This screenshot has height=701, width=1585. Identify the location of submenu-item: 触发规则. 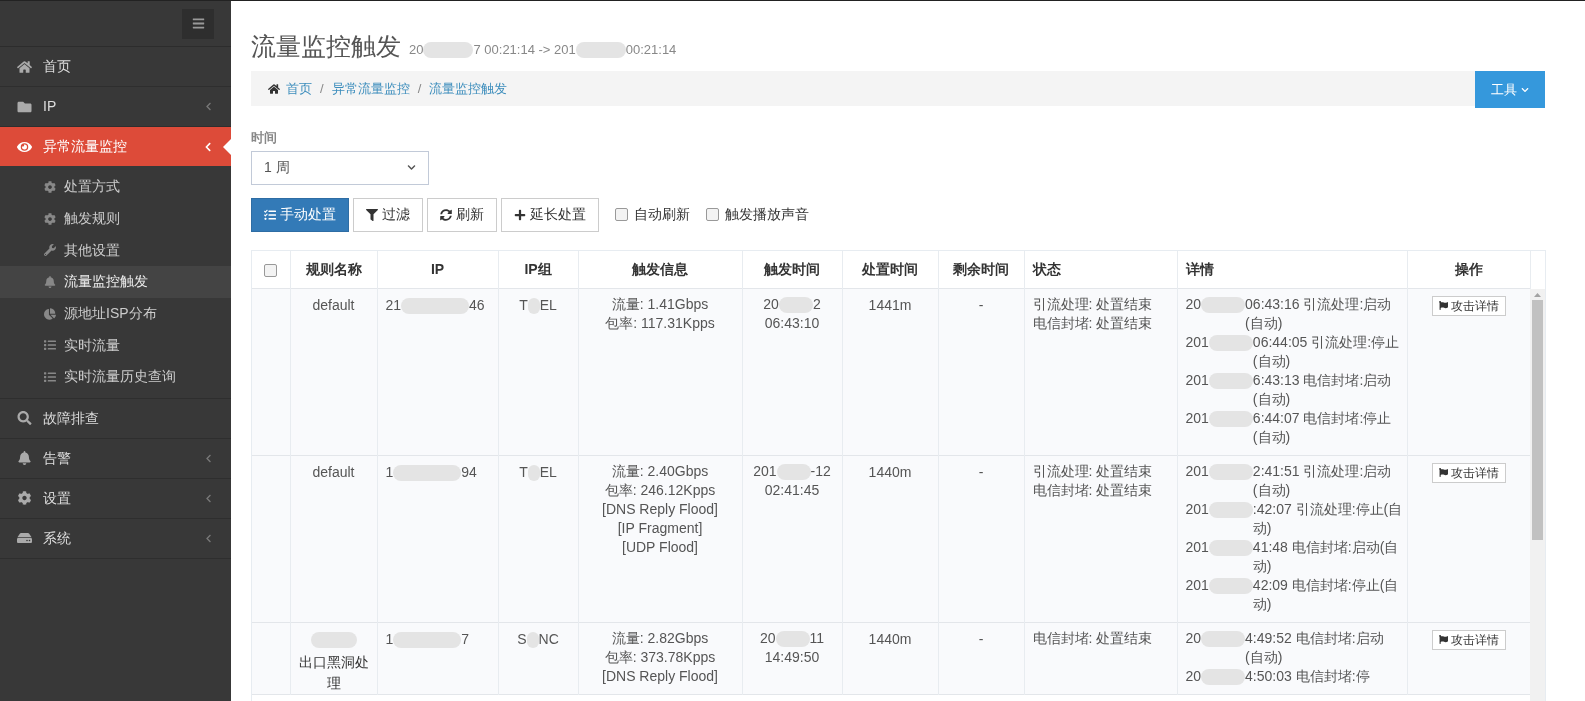
(115, 218).